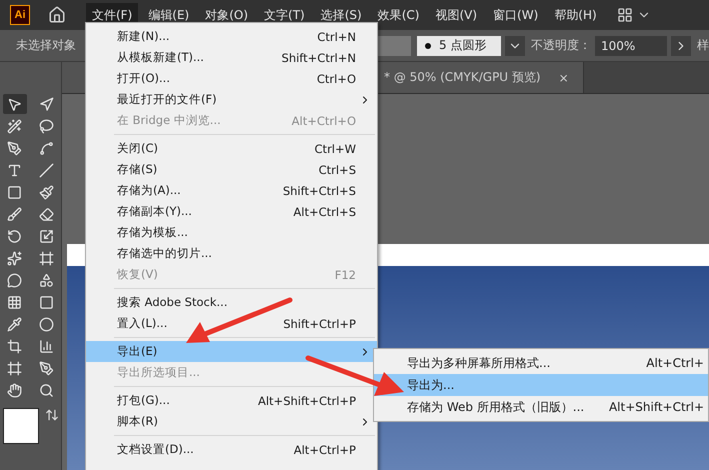  What do you see at coordinates (46, 45) in the screenshot?
I see `selection-status: 未选择对象` at bounding box center [46, 45].